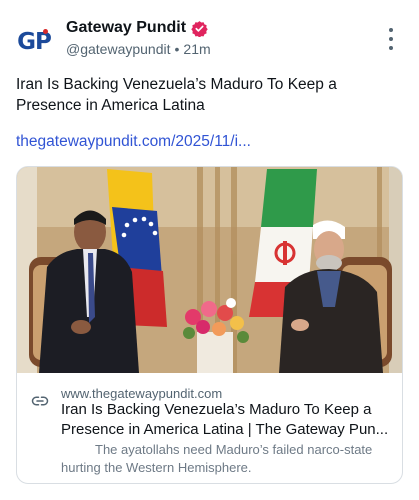 The width and height of the screenshot is (419, 500). What do you see at coordinates (199, 28) in the screenshot?
I see `verified-badge-icon` at bounding box center [199, 28].